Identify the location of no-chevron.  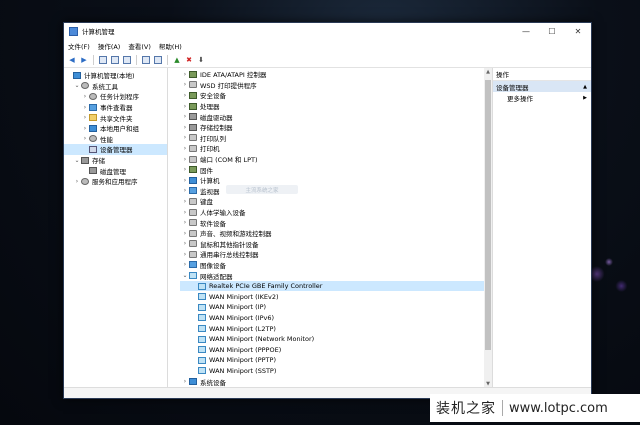
(194, 318).